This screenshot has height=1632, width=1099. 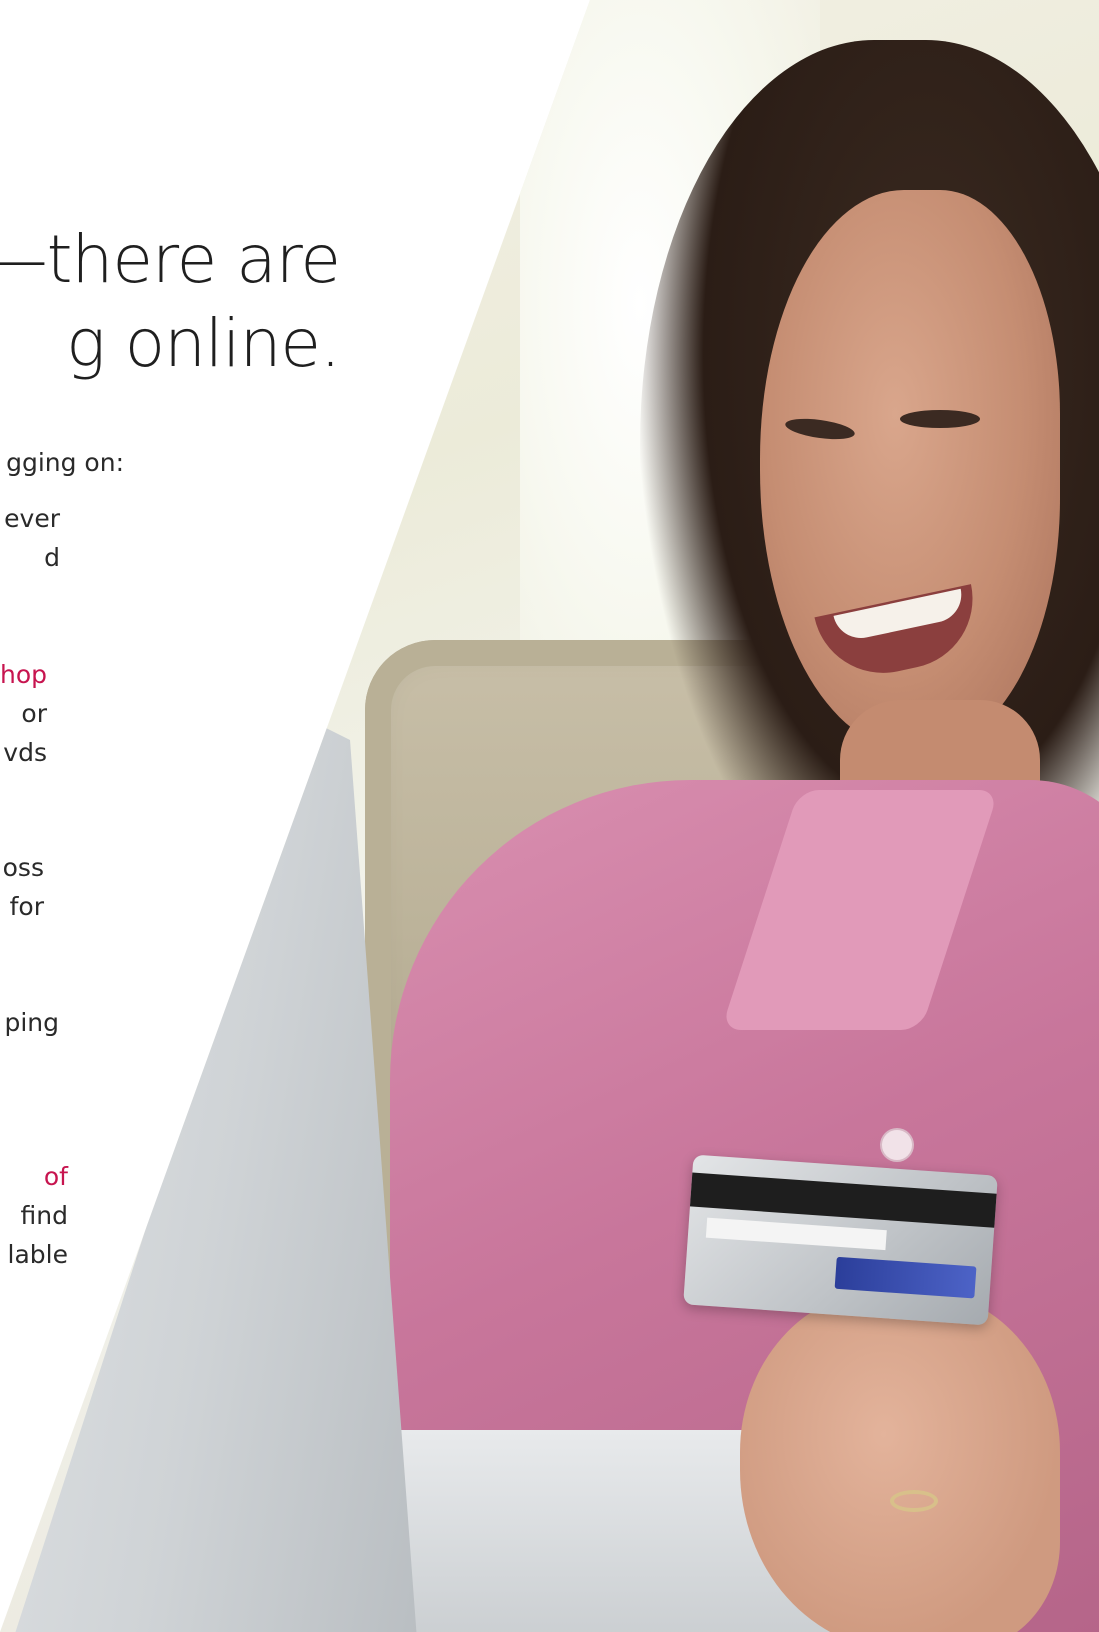 What do you see at coordinates (22, 887) in the screenshot?
I see `list-item: oss for` at bounding box center [22, 887].